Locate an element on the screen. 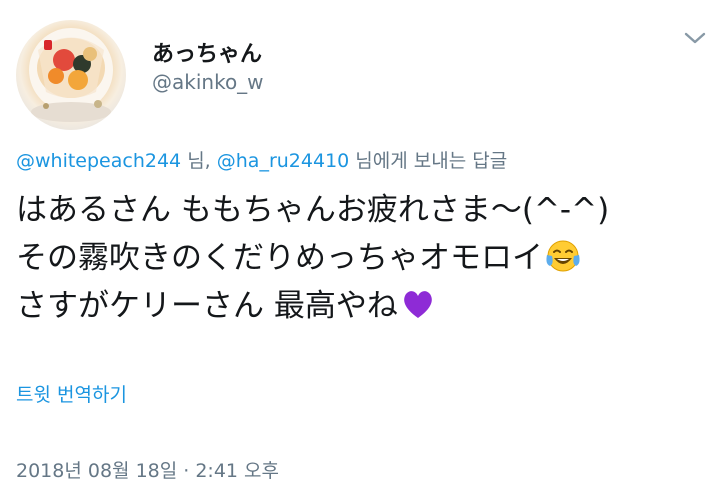 The height and width of the screenshot is (495, 720). user-handle: @akinko_w is located at coordinates (208, 82).